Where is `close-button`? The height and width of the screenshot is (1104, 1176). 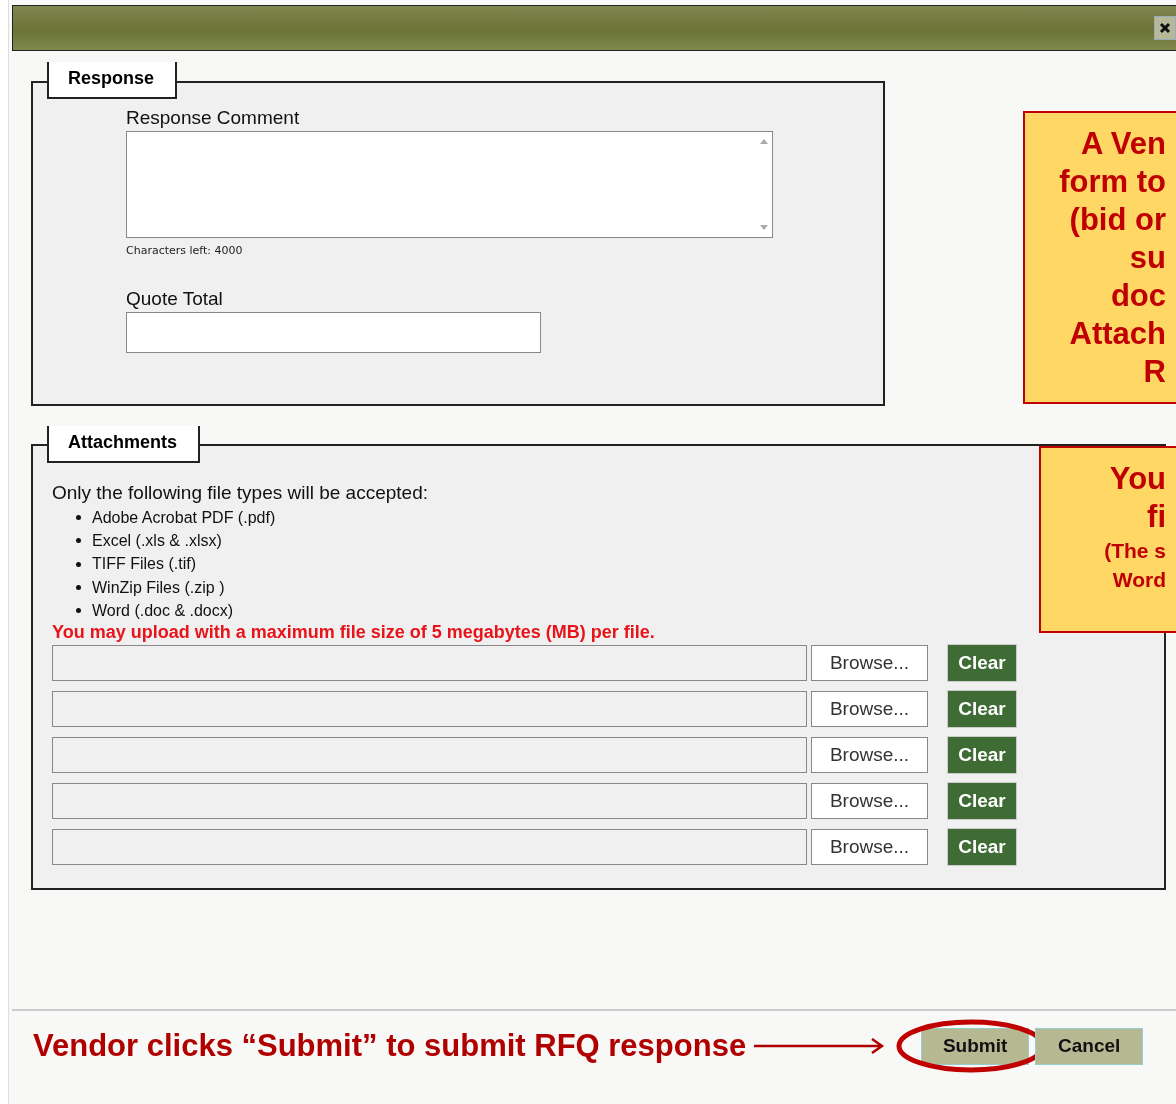
close-button is located at coordinates (1165, 28).